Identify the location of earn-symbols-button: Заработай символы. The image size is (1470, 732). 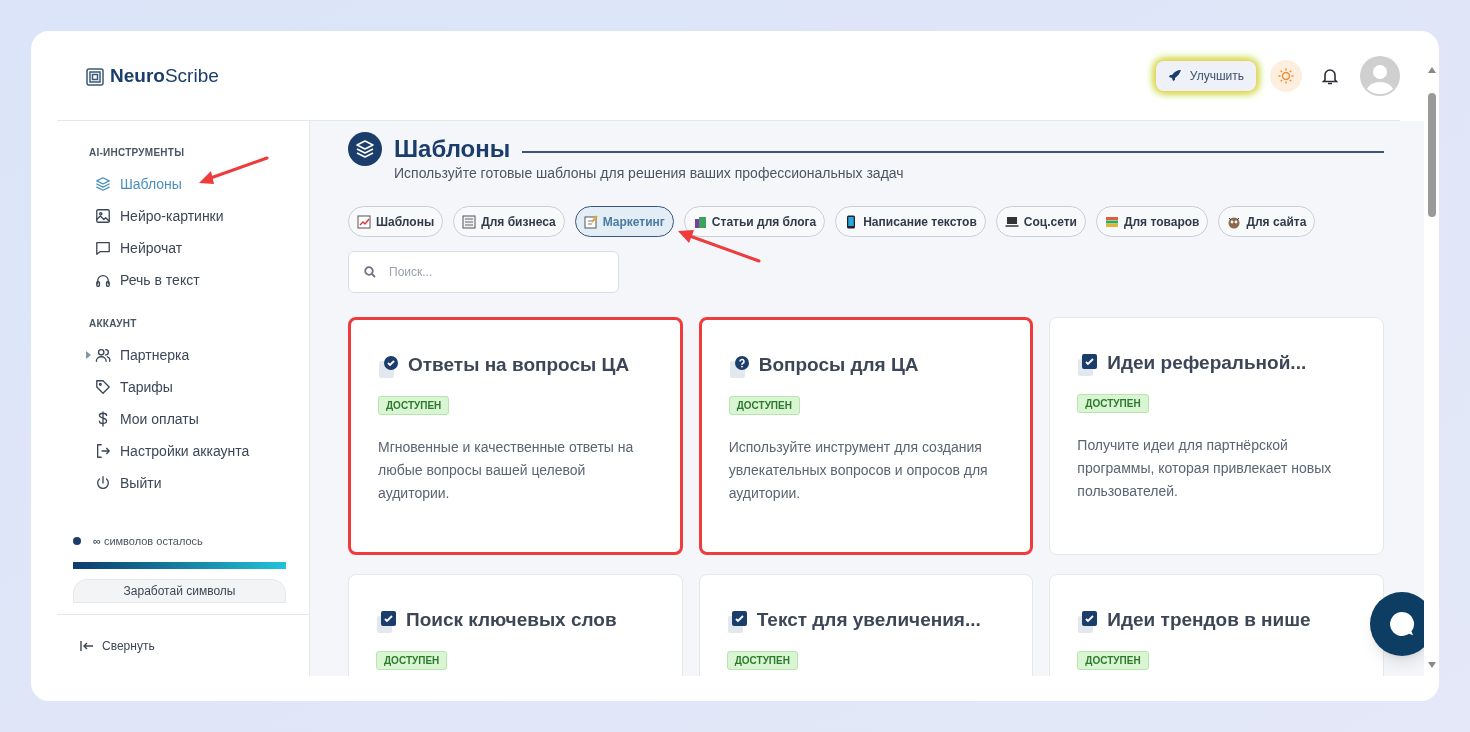
(179, 590).